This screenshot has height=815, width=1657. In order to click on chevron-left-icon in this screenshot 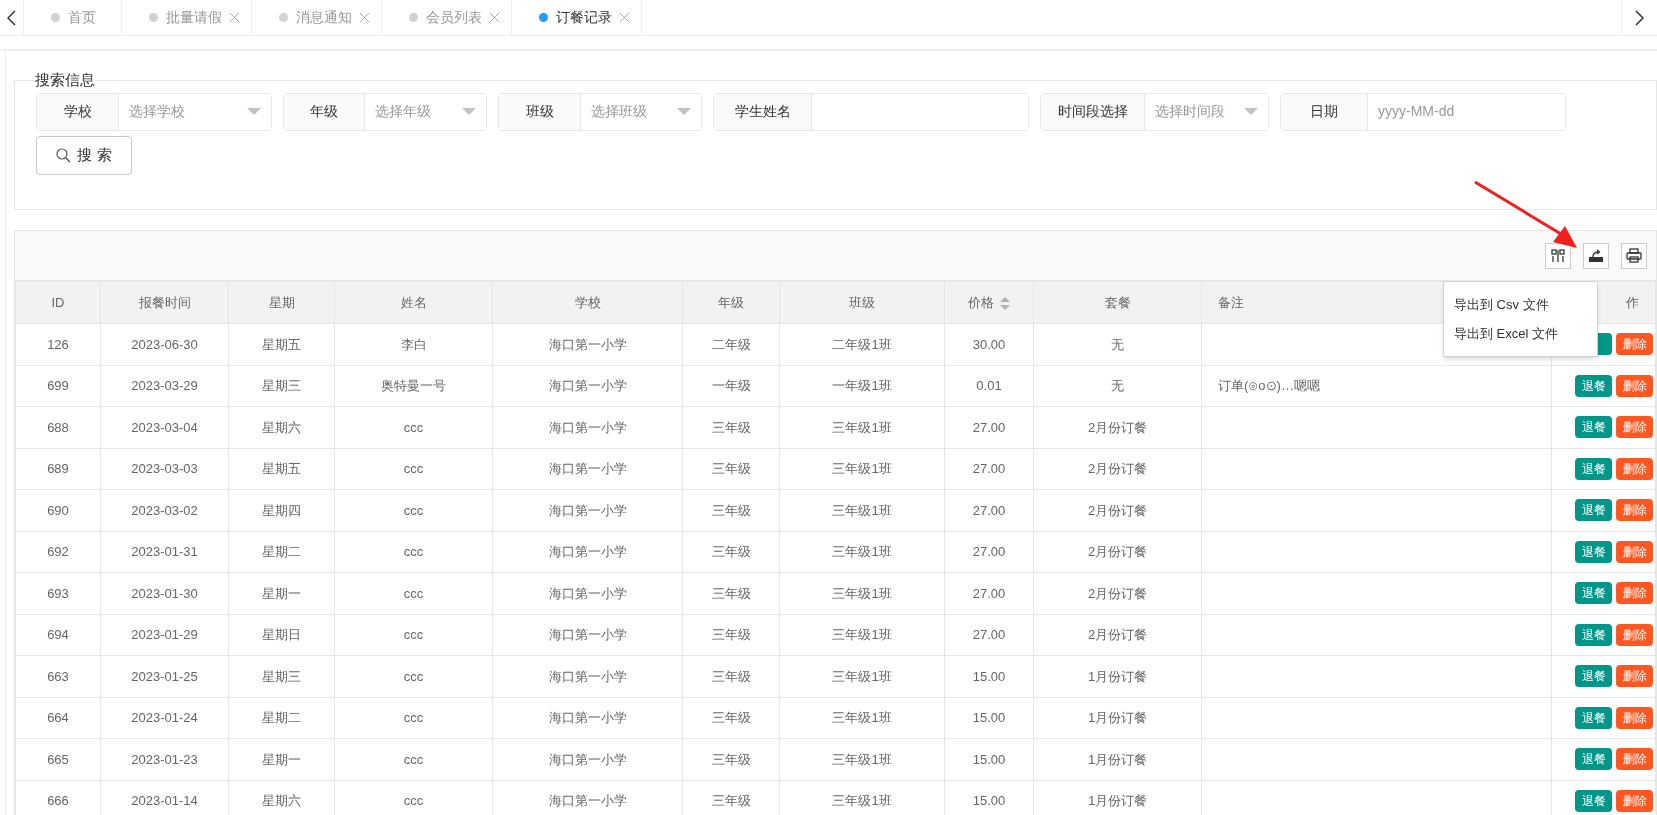, I will do `click(11, 17)`.